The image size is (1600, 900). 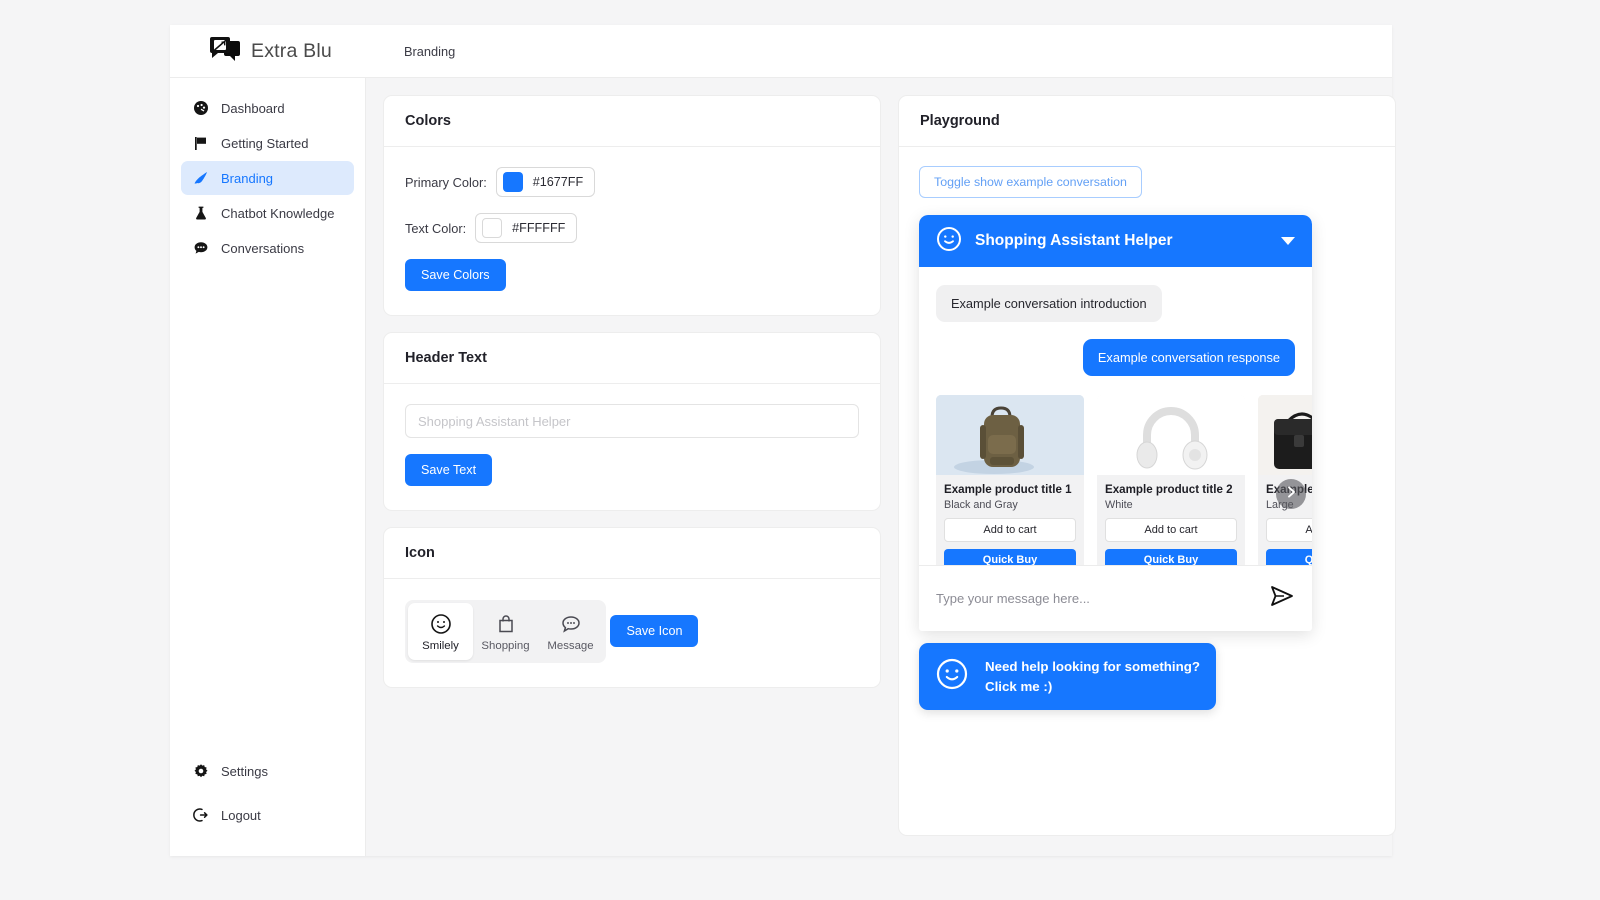 I want to click on sidebar-item-conversations: Conversations, so click(x=267, y=248).